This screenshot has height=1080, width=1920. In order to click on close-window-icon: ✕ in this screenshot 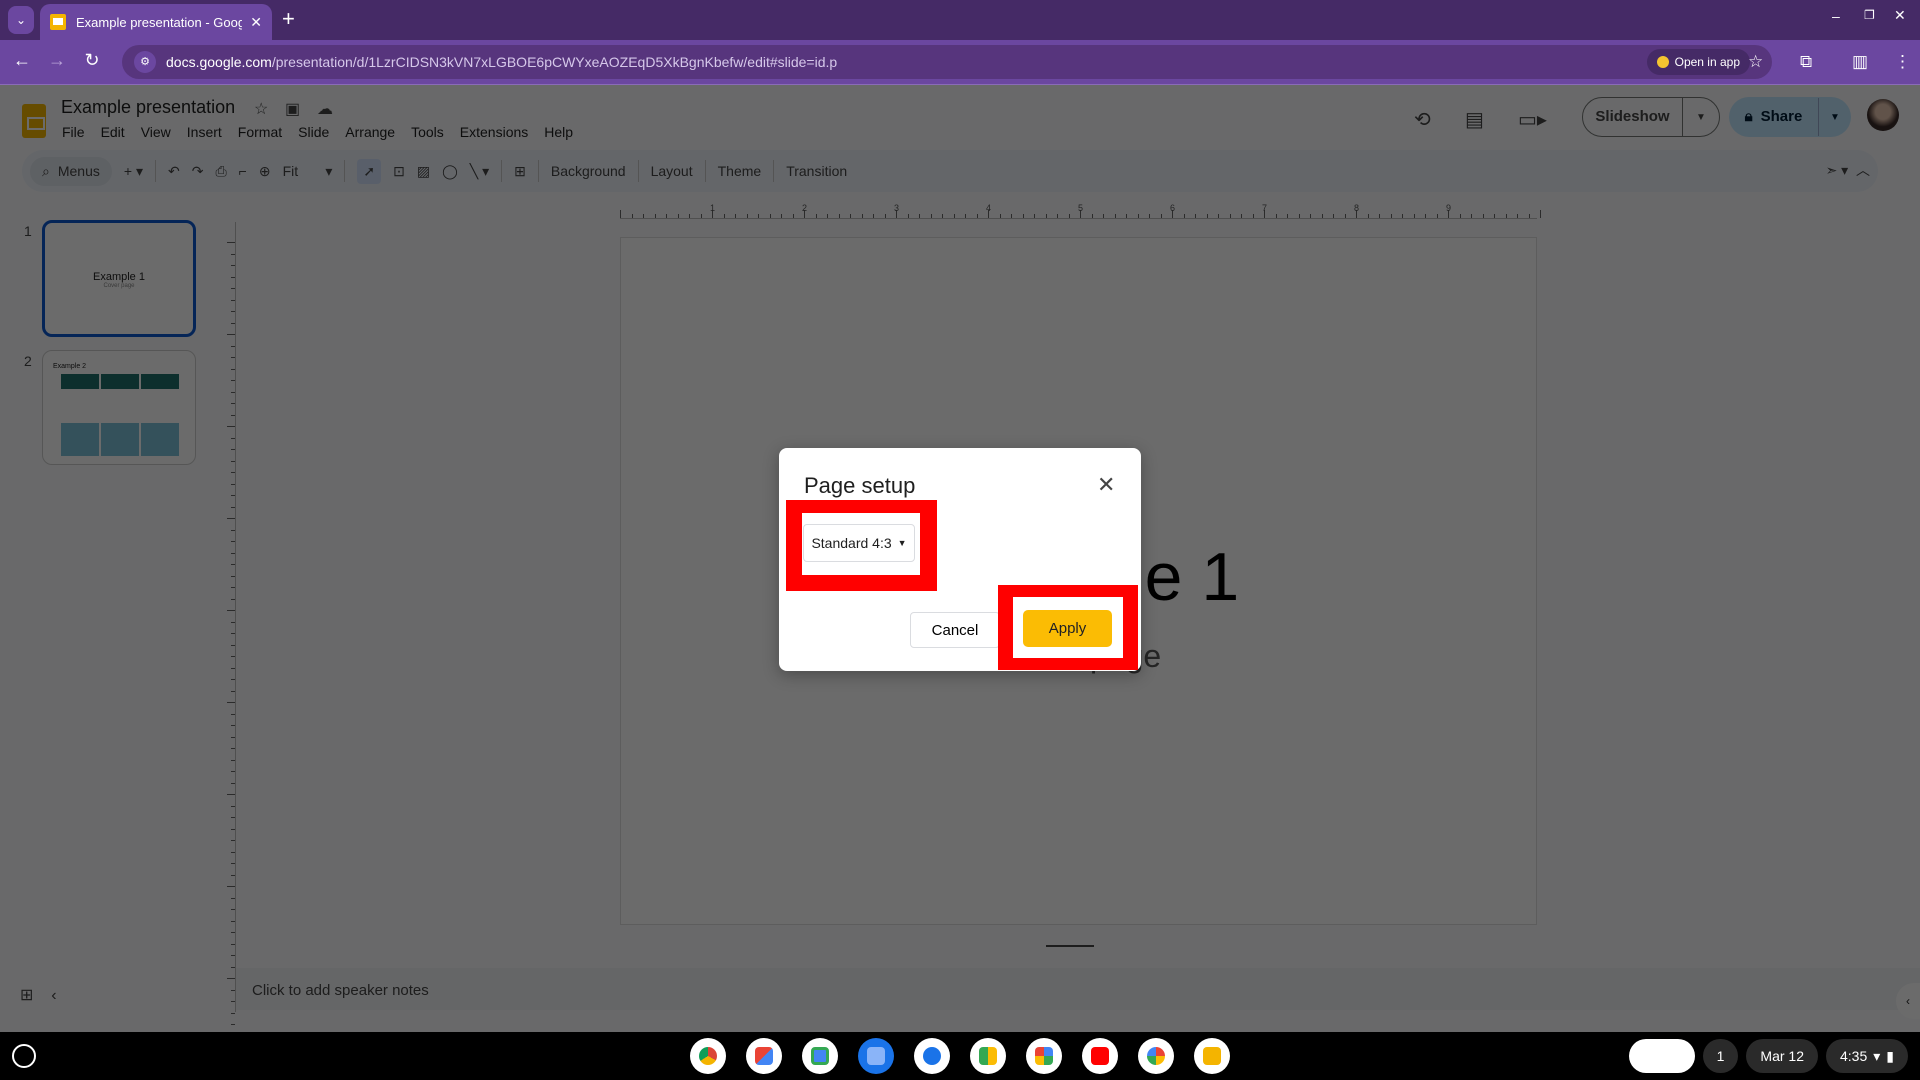, I will do `click(1900, 15)`.